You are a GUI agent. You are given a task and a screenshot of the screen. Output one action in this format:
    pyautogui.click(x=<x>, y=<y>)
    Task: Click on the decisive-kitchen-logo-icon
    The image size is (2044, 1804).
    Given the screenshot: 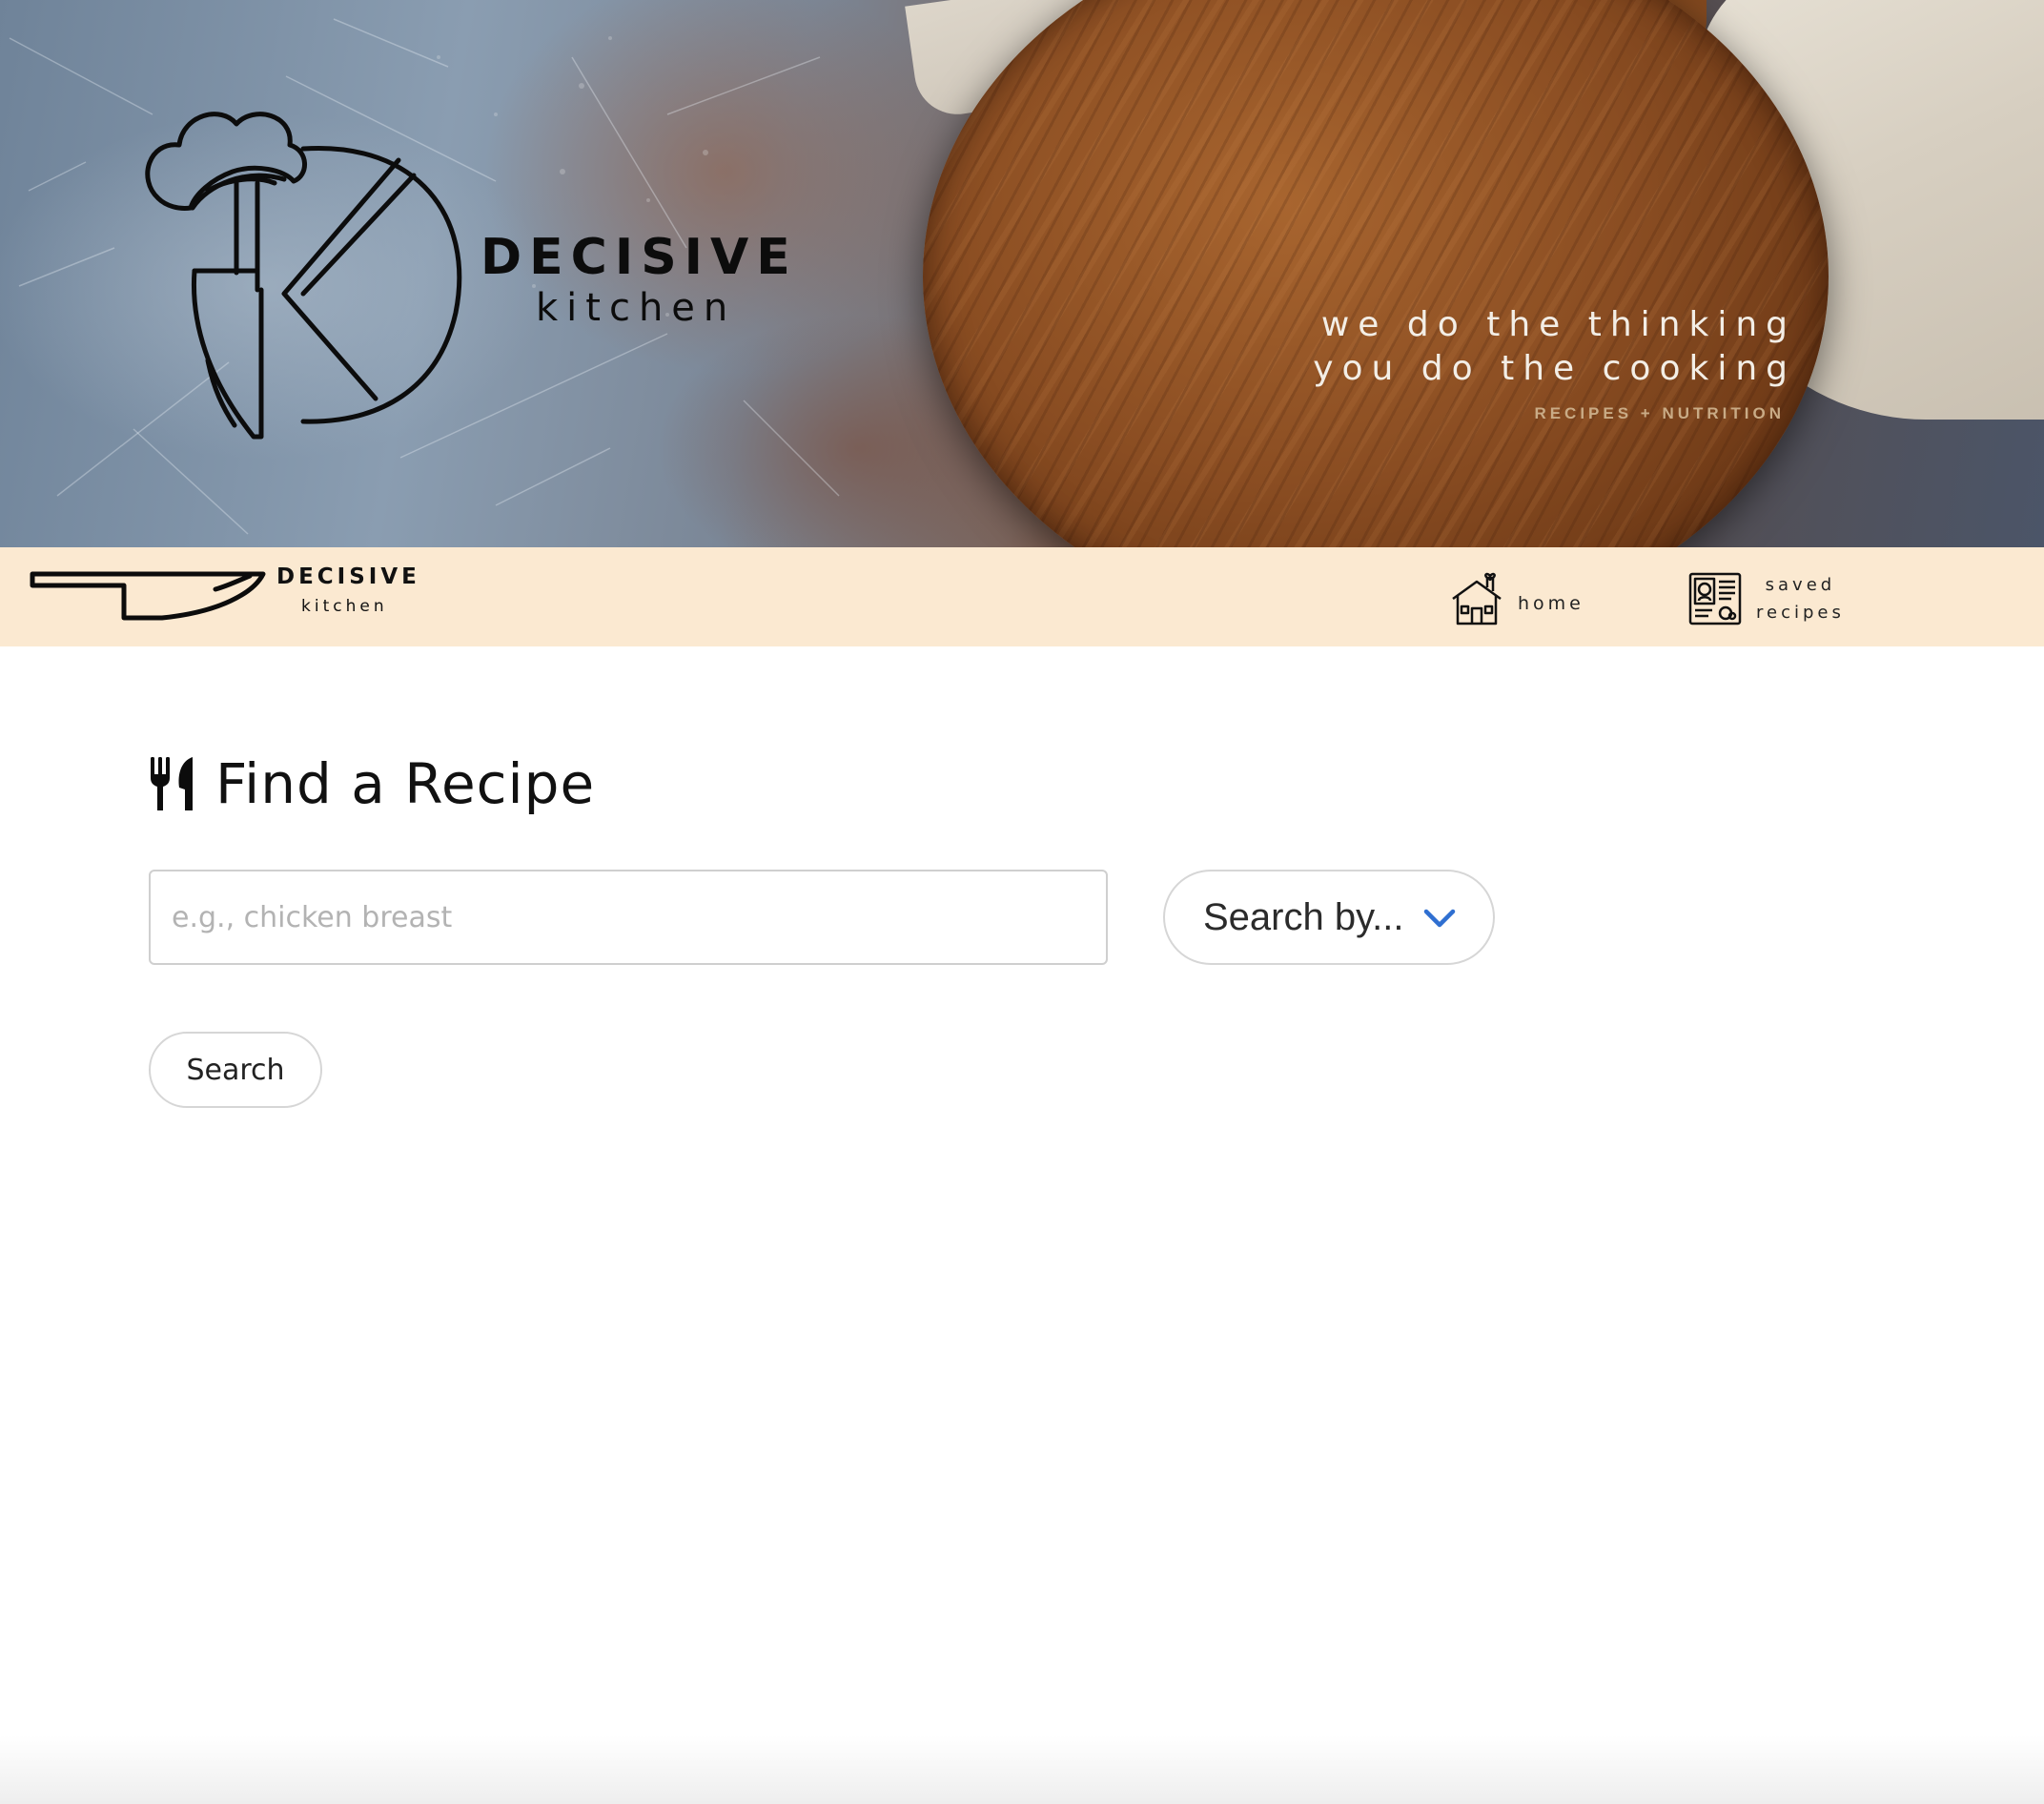 What is the action you would take?
    pyautogui.click(x=303, y=276)
    